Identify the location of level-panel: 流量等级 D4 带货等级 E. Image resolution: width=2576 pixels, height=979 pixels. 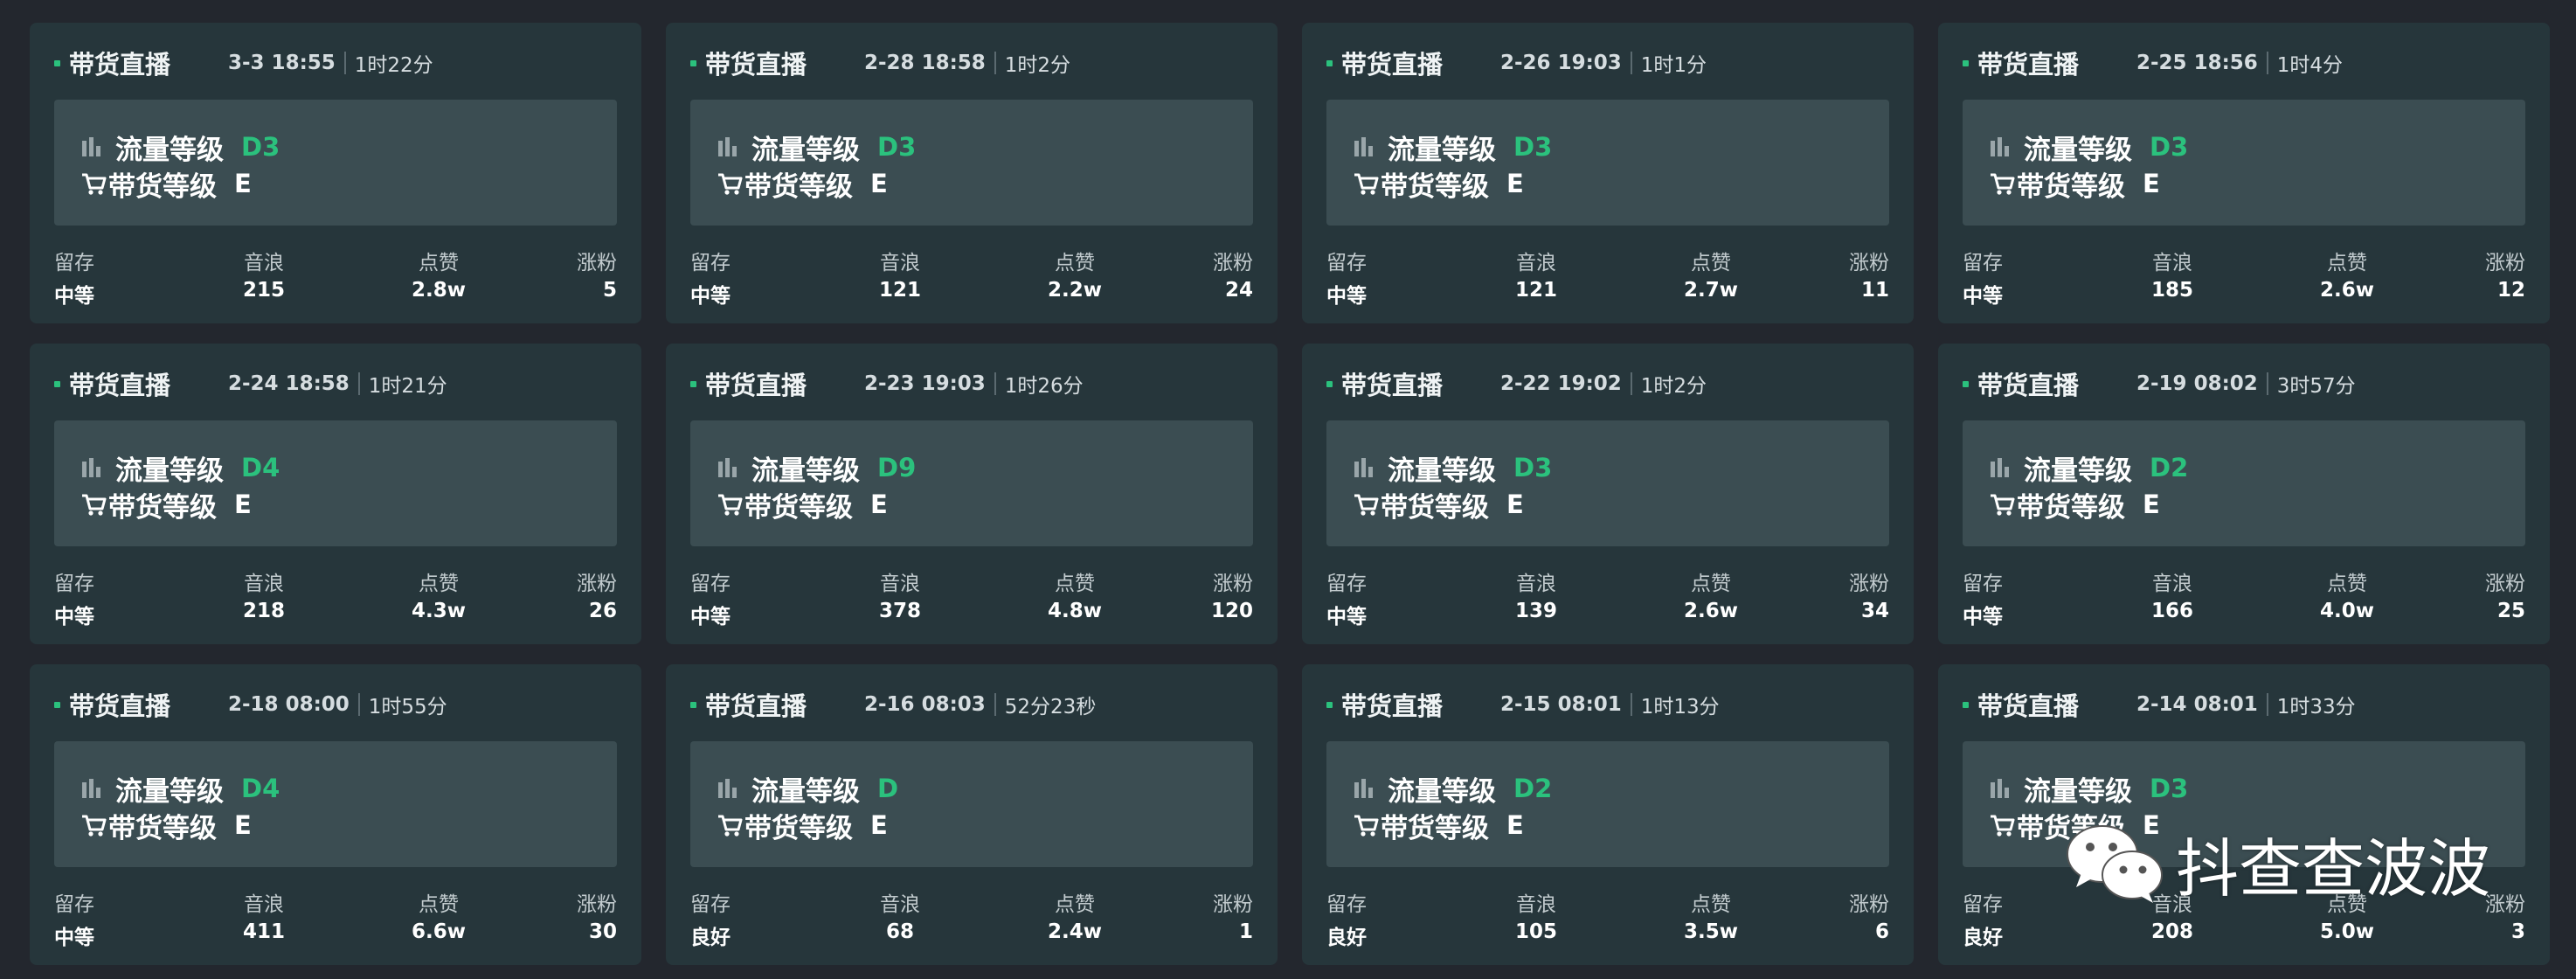
(335, 483).